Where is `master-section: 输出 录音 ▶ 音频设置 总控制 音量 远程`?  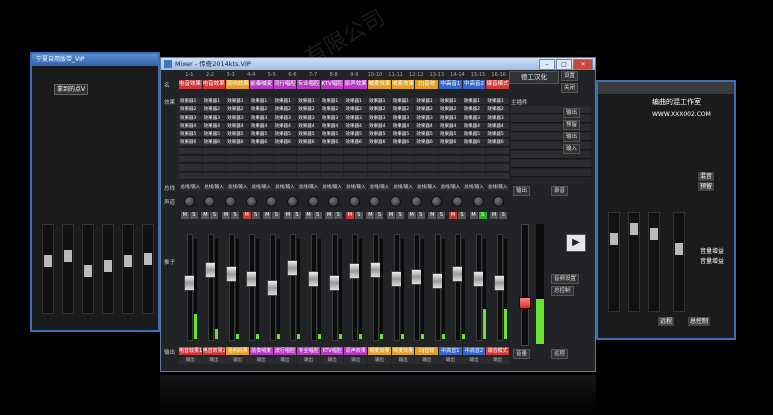 master-section: 输出 录音 ▶ 音频设置 总控制 音量 远程 is located at coordinates (551, 276).